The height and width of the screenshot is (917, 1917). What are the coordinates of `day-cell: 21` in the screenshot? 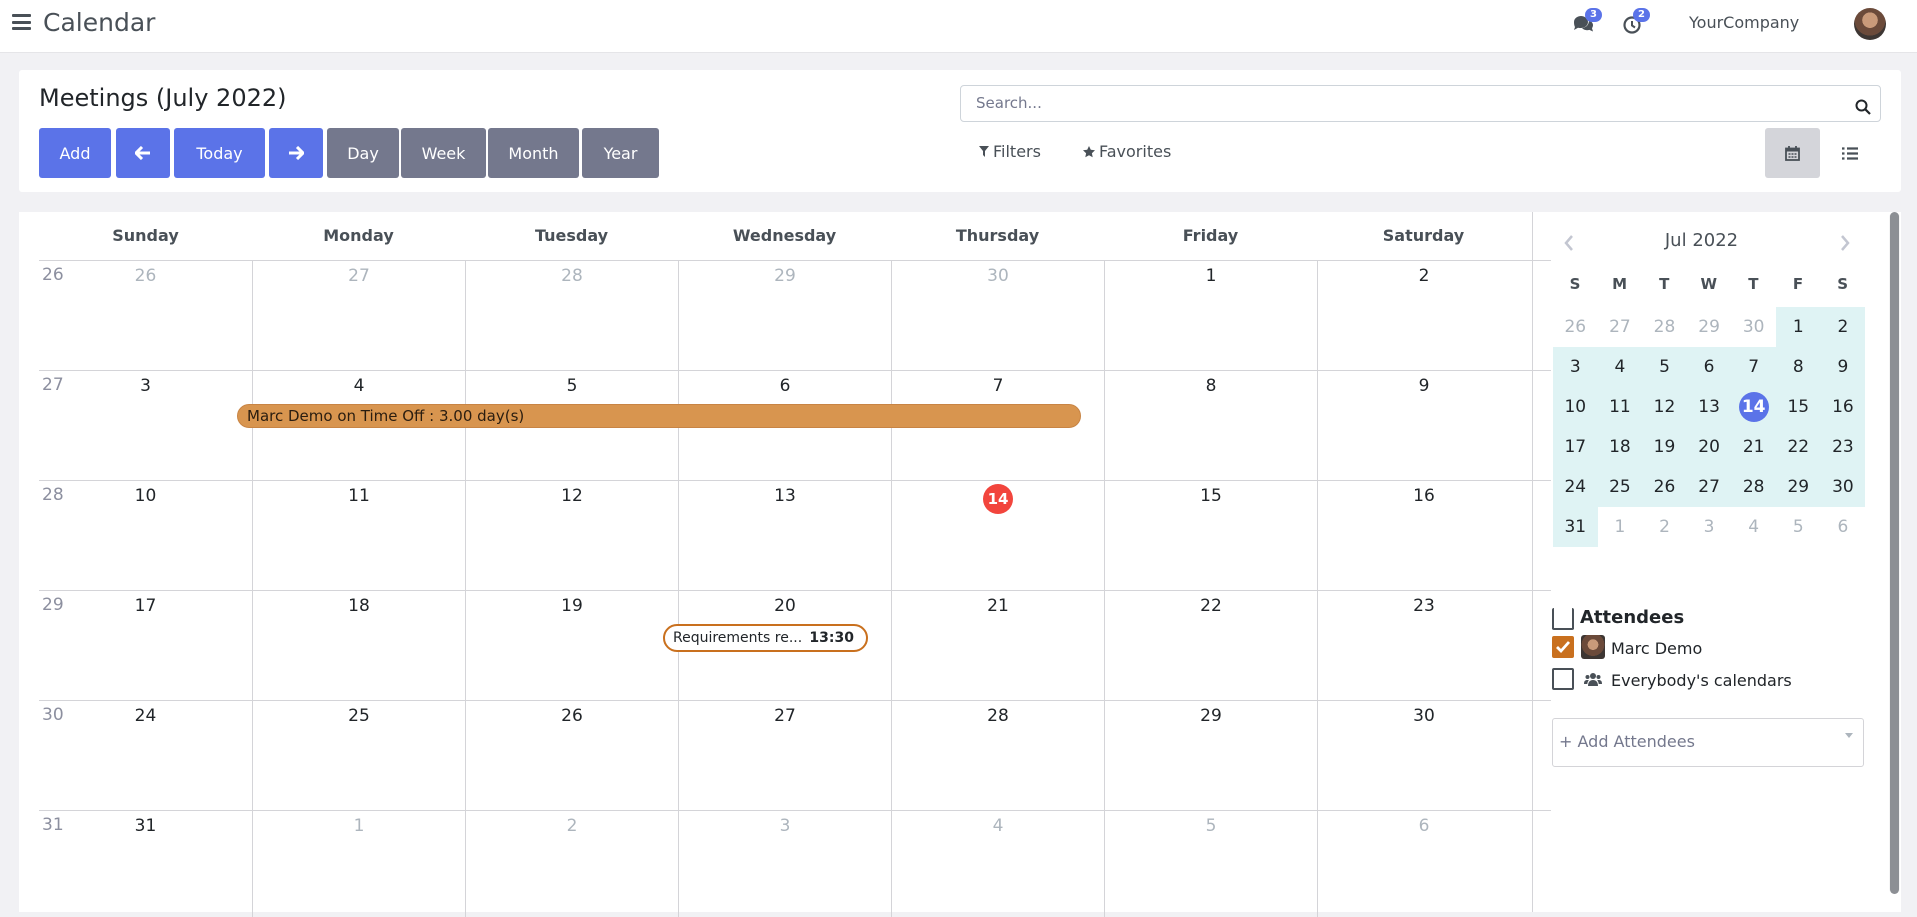 It's located at (997, 646).